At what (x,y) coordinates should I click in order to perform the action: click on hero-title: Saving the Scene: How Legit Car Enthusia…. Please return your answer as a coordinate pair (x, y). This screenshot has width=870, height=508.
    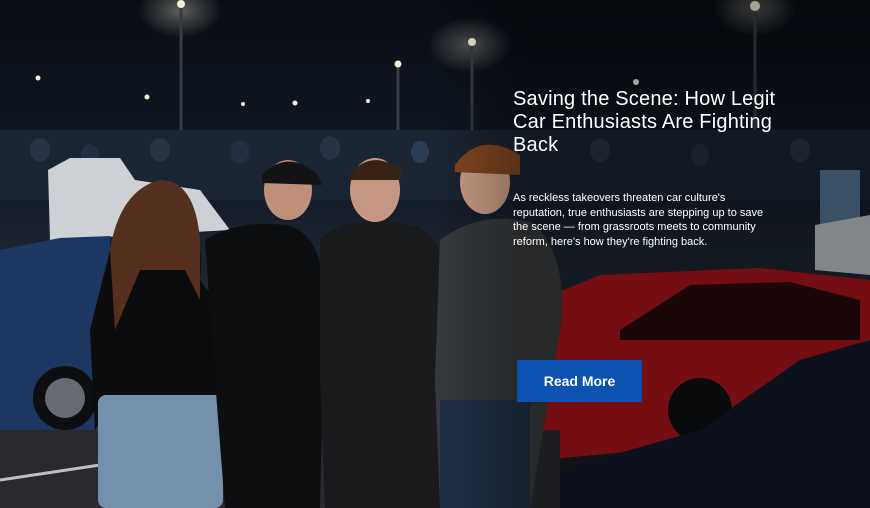
    Looking at the image, I should click on (644, 122).